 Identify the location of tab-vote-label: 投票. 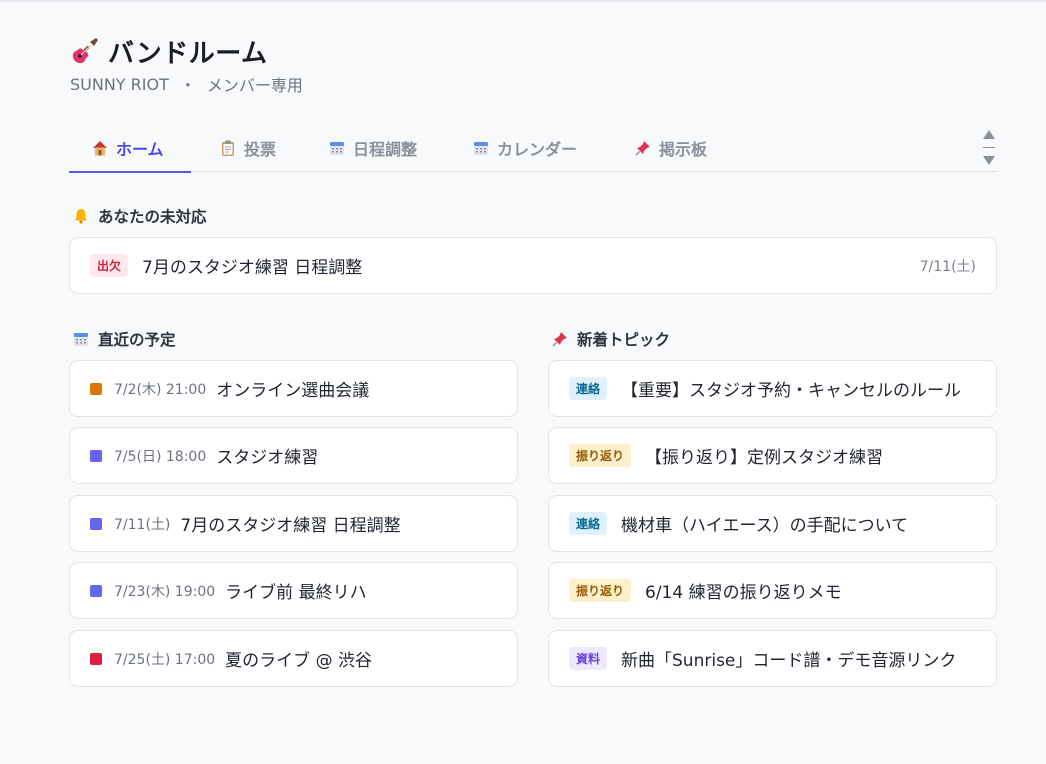
(260, 149).